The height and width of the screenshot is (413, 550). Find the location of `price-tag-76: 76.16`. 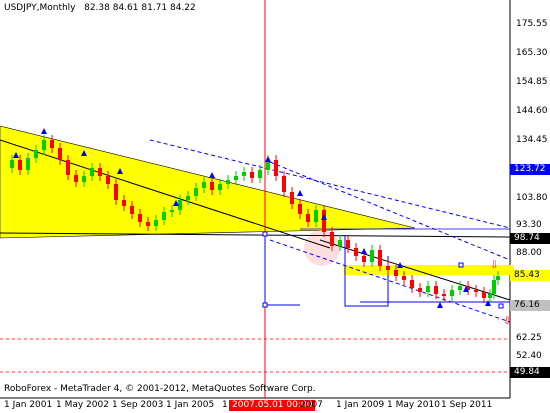

price-tag-76: 76.16 is located at coordinates (530, 305).